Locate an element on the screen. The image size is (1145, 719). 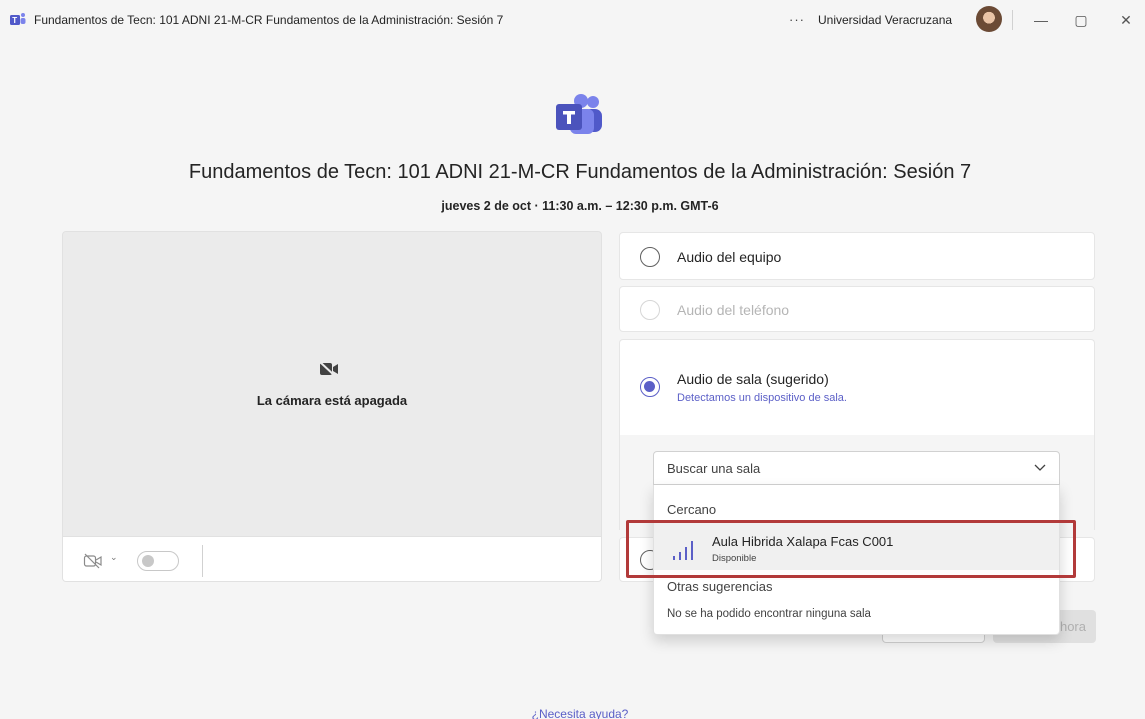
no-rooms-message: No se ha podido encontrar ninguna sala is located at coordinates (769, 614).